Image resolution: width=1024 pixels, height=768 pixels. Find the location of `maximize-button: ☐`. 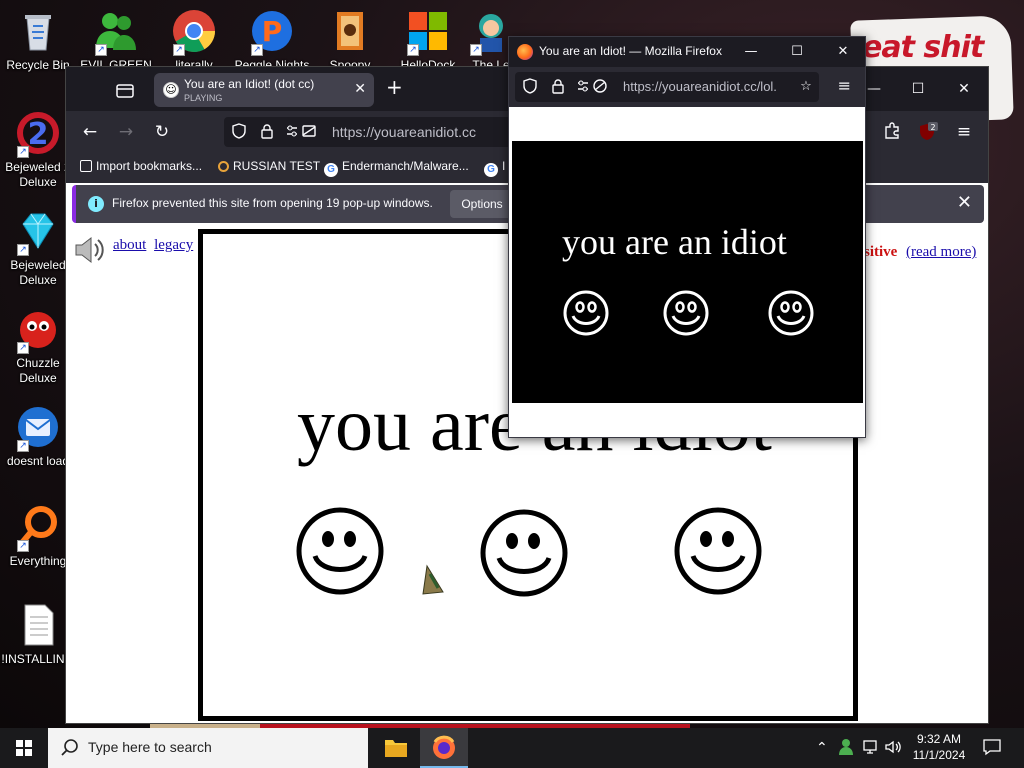

maximize-button: ☐ is located at coordinates (918, 89).